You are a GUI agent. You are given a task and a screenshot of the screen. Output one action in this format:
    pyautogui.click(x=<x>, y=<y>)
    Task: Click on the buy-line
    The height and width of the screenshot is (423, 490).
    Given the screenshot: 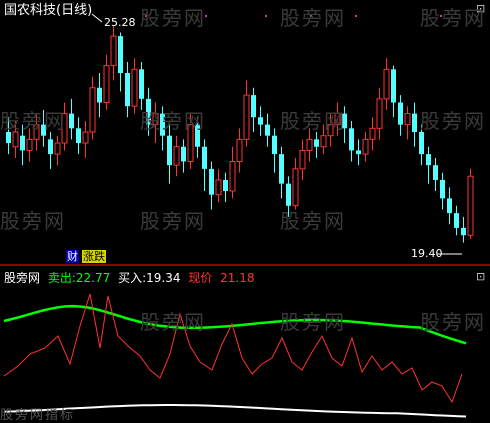 What is the action you would take?
    pyautogui.click(x=235, y=411)
    